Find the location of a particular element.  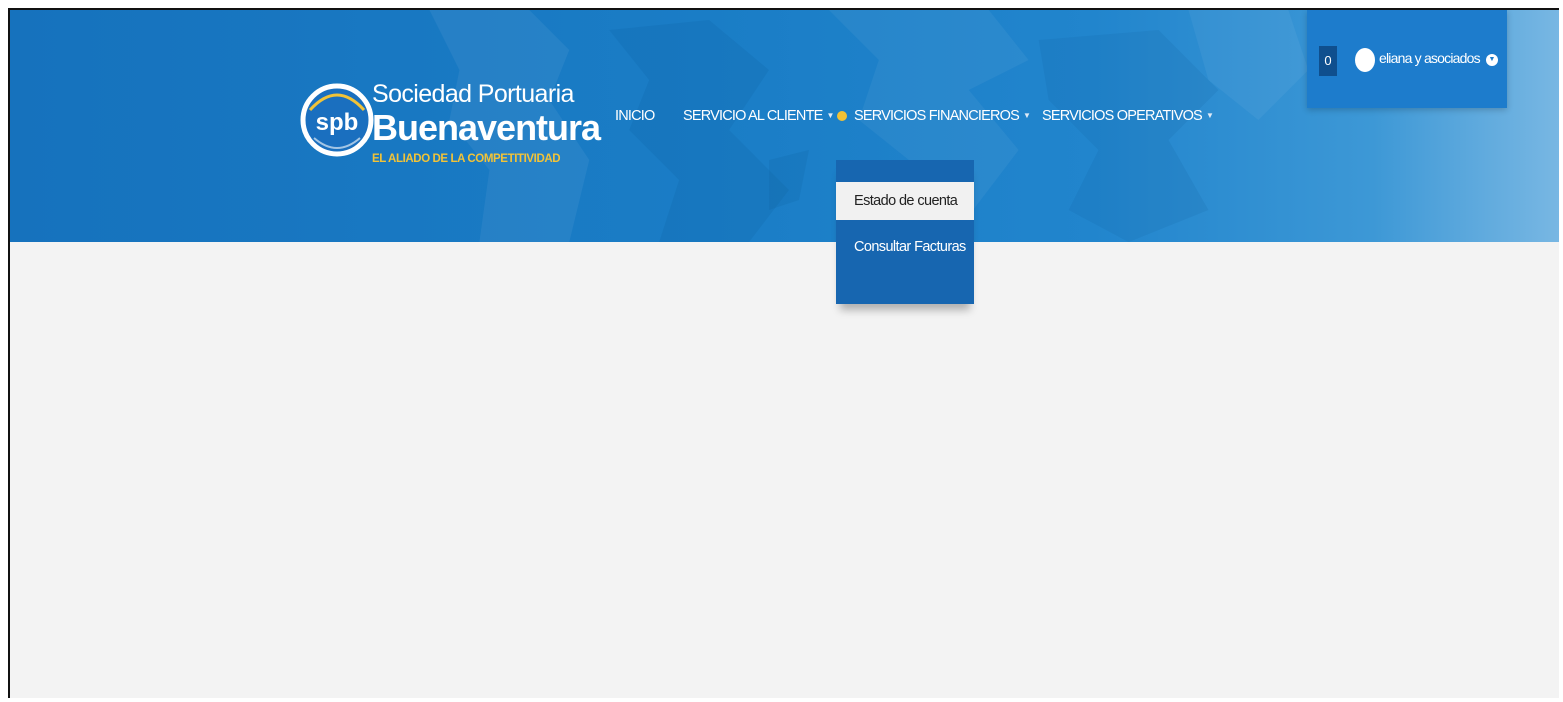

nav-item-servicios-operativos: SERVICIOS OPERATIVOS ▼ is located at coordinates (1128, 116).